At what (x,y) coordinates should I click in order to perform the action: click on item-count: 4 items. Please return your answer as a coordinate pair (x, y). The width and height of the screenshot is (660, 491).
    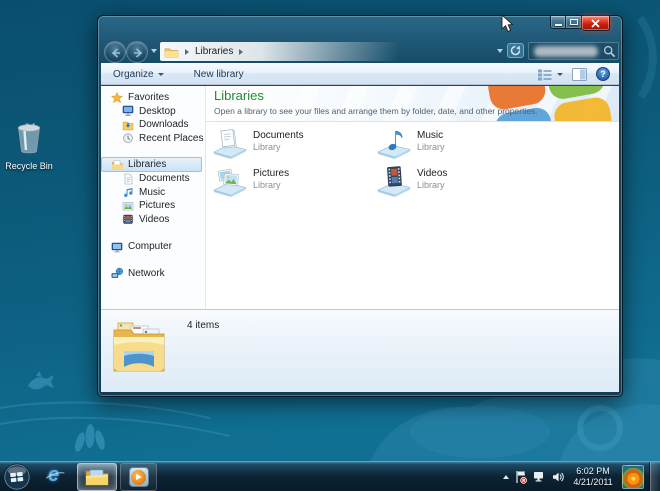
    Looking at the image, I should click on (203, 325).